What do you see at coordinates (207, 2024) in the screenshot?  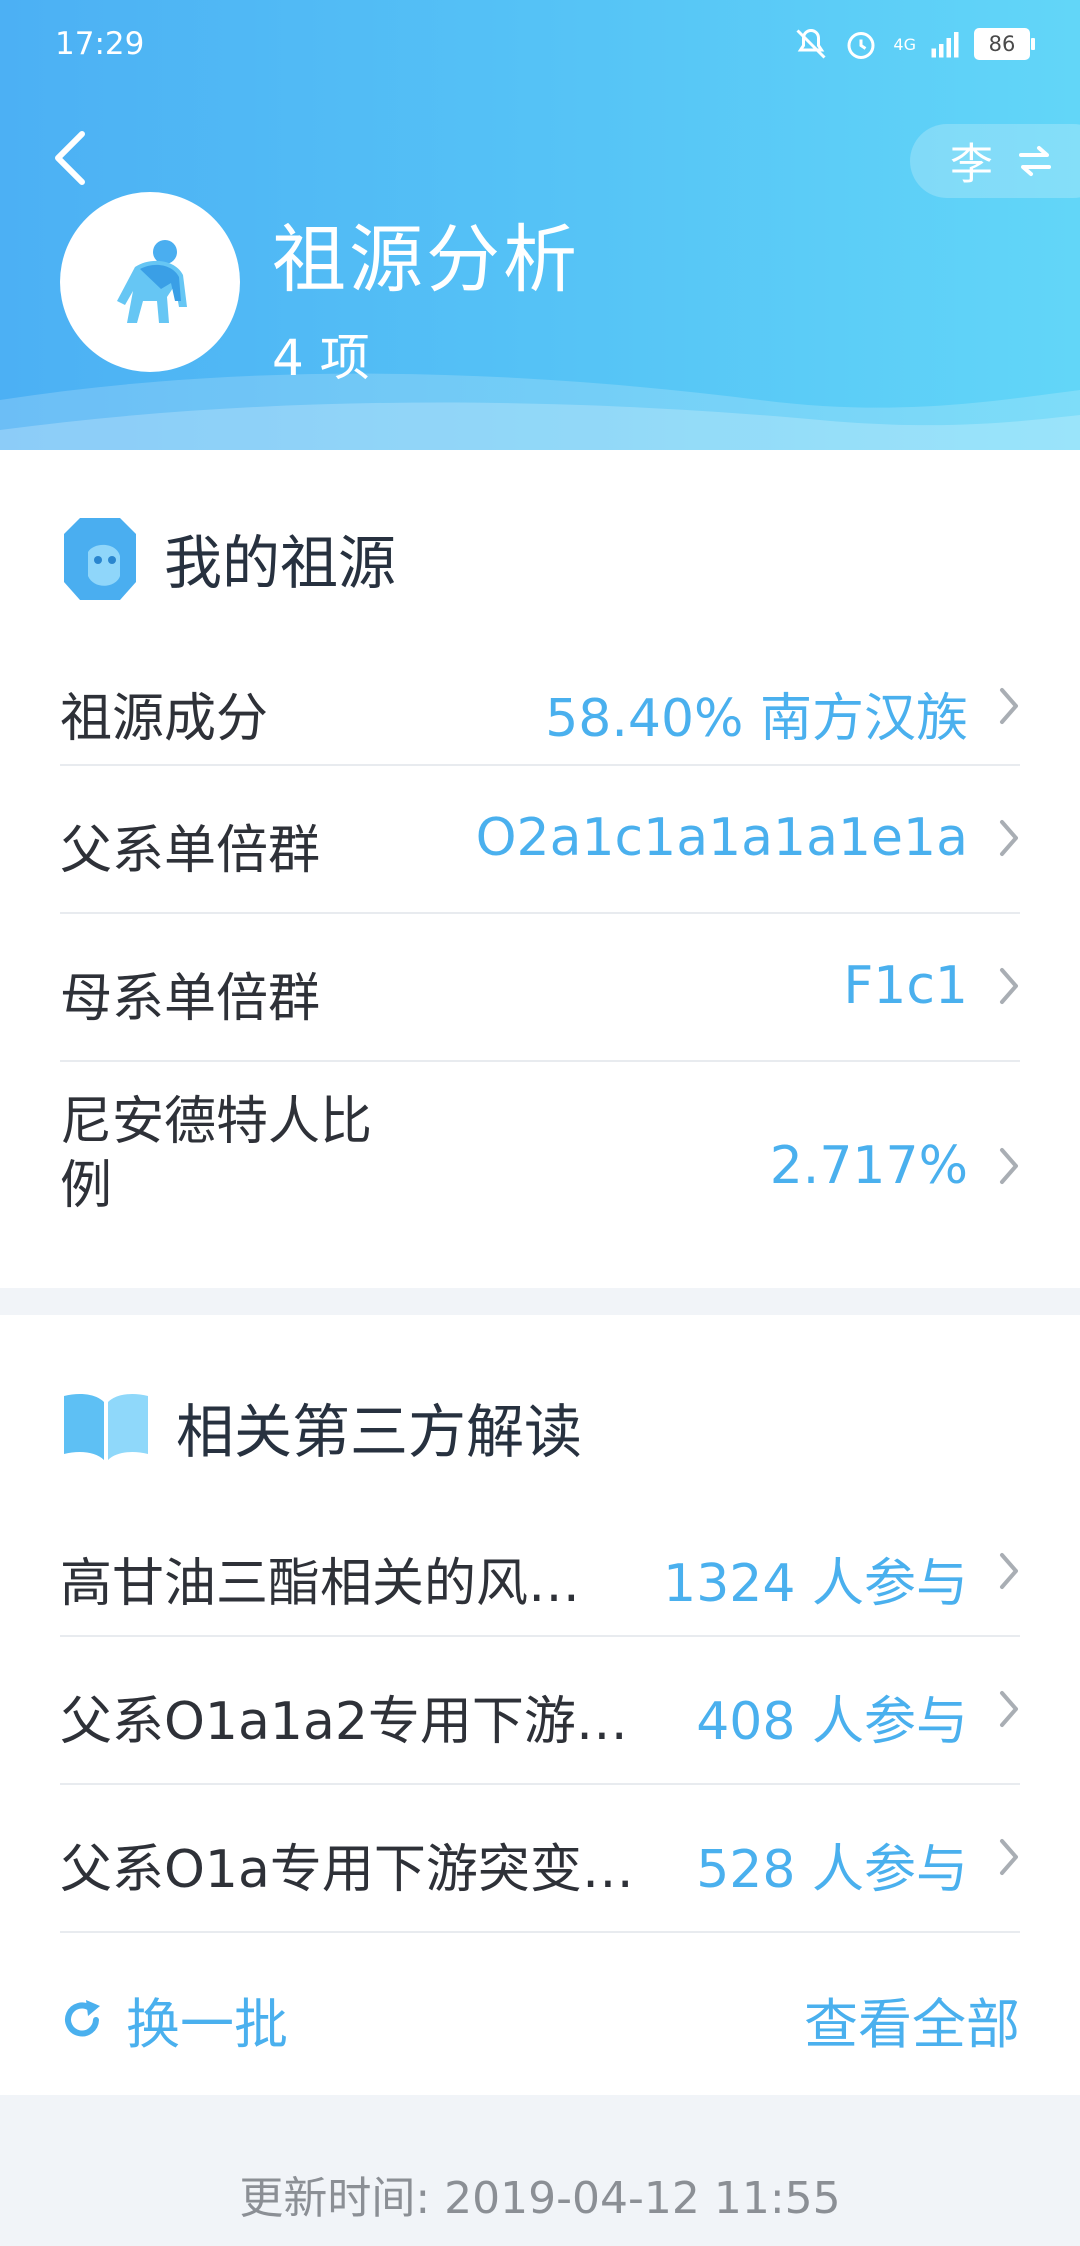 I see `refresh-label: 换一批` at bounding box center [207, 2024].